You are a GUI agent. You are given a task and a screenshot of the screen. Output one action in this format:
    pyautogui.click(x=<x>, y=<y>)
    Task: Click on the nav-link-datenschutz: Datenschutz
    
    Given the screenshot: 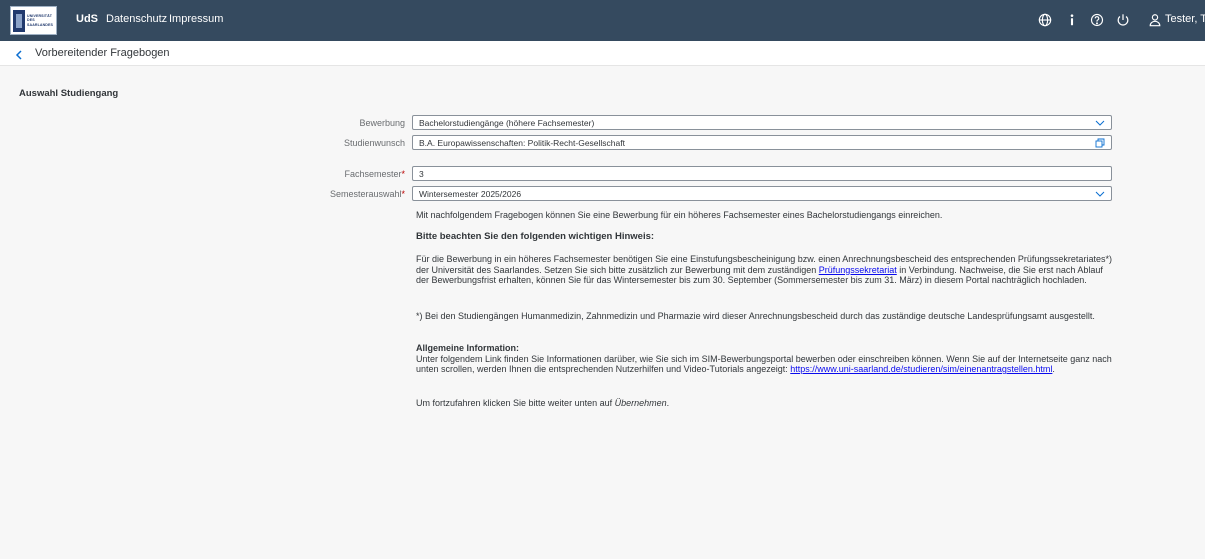 What is the action you would take?
    pyautogui.click(x=136, y=19)
    